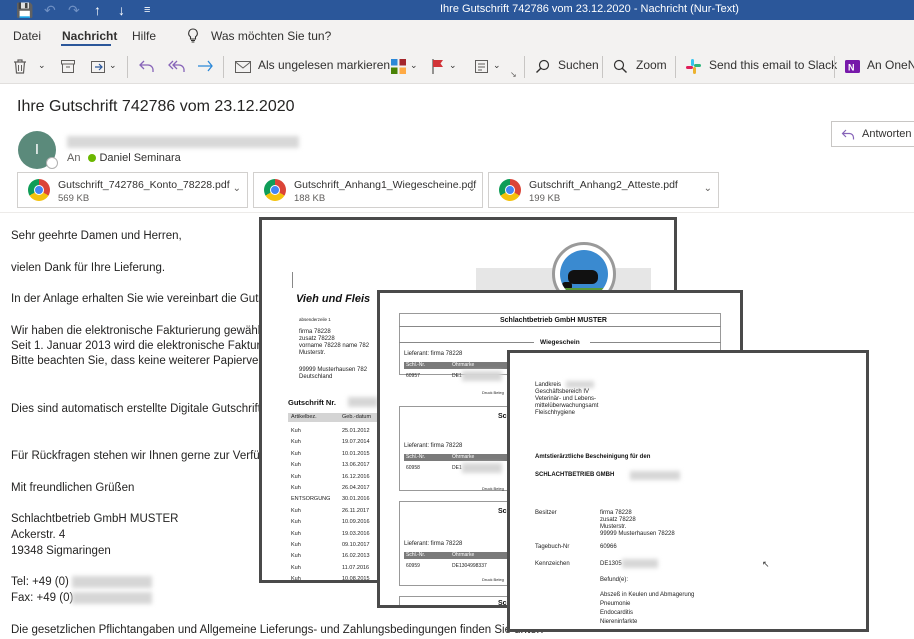 The image size is (914, 639). What do you see at coordinates (27, 36) in the screenshot?
I see `menu-datei: Datei` at bounding box center [27, 36].